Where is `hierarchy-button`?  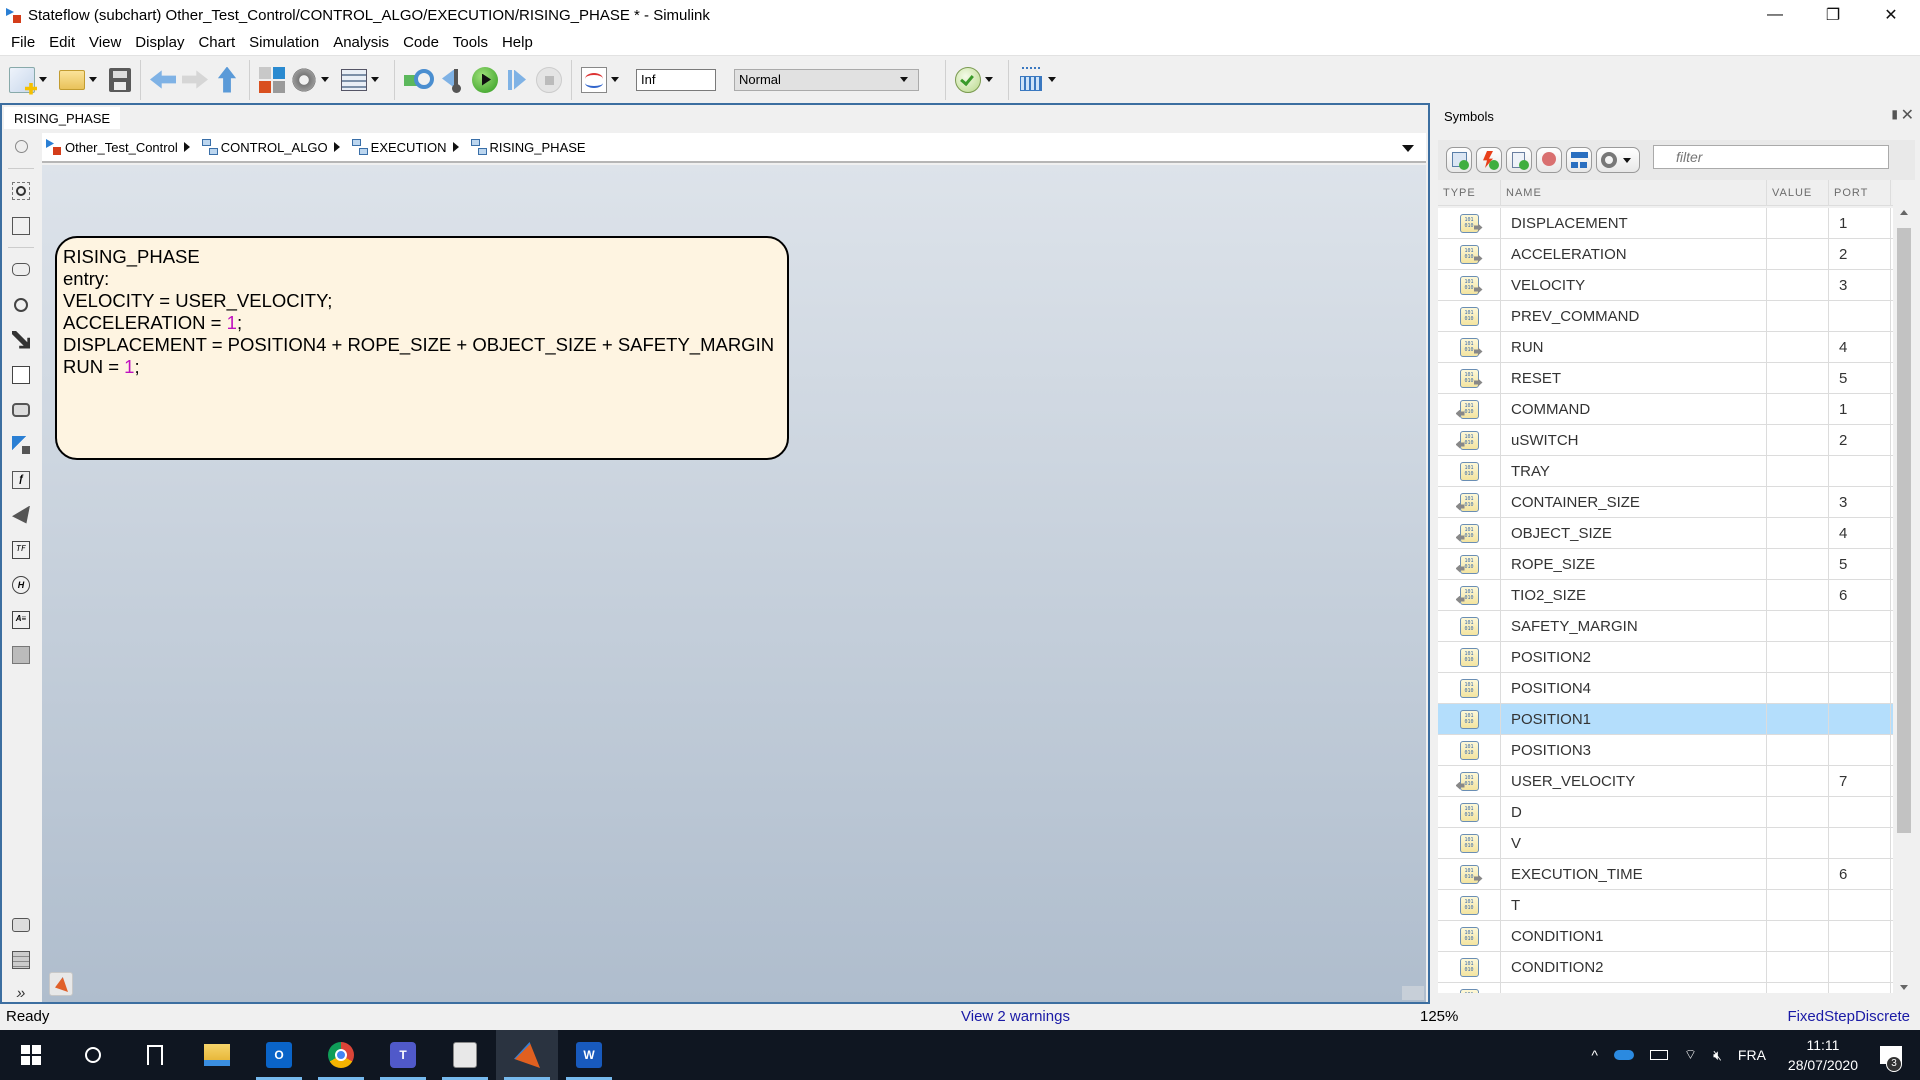
hierarchy-button is located at coordinates (1579, 160).